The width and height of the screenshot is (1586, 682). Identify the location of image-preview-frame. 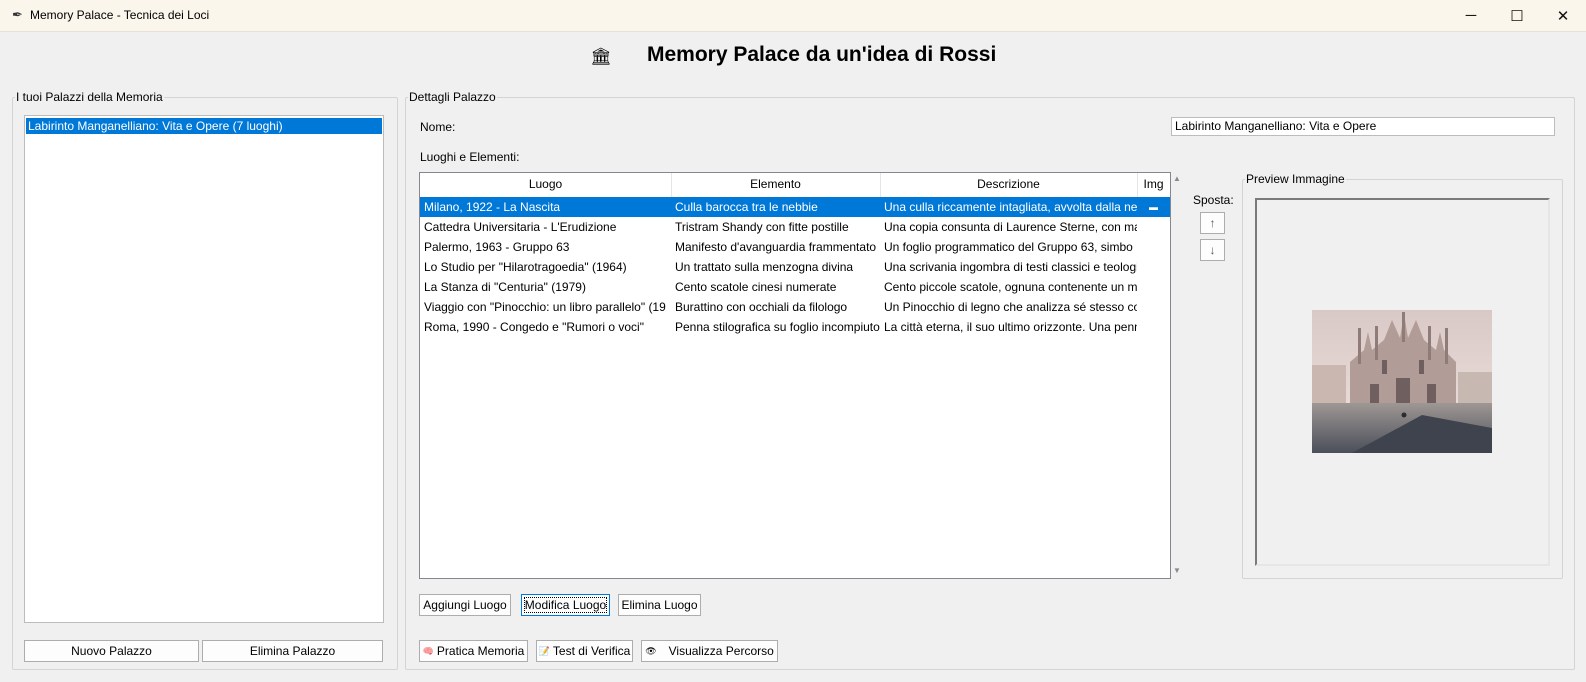
(1402, 382).